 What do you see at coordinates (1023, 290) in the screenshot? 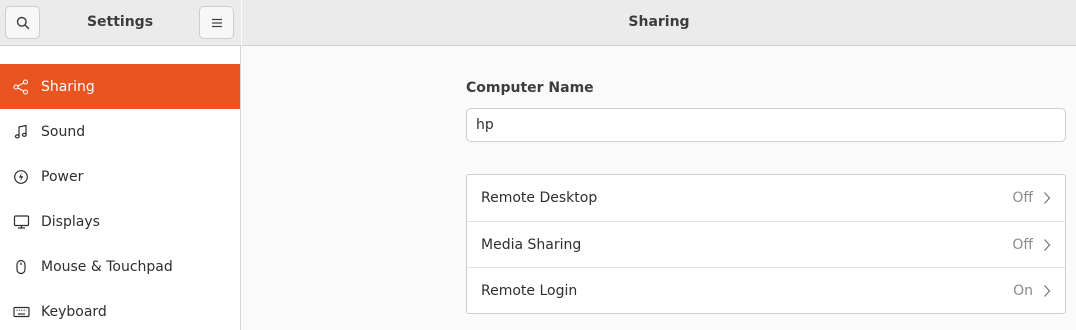
I see `status-label: On` at bounding box center [1023, 290].